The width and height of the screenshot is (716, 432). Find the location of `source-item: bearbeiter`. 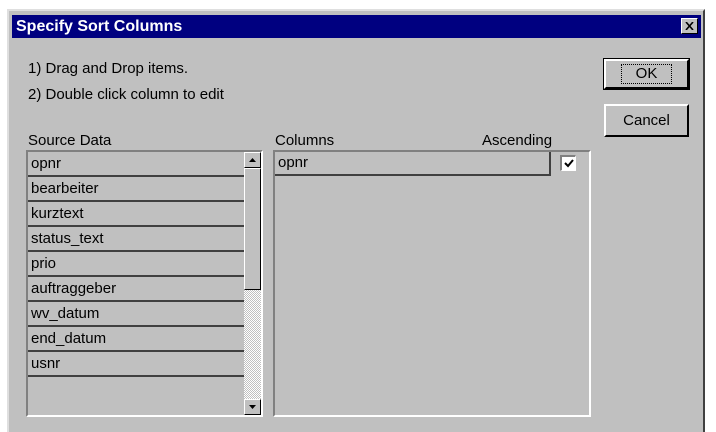

source-item: bearbeiter is located at coordinates (136, 189).